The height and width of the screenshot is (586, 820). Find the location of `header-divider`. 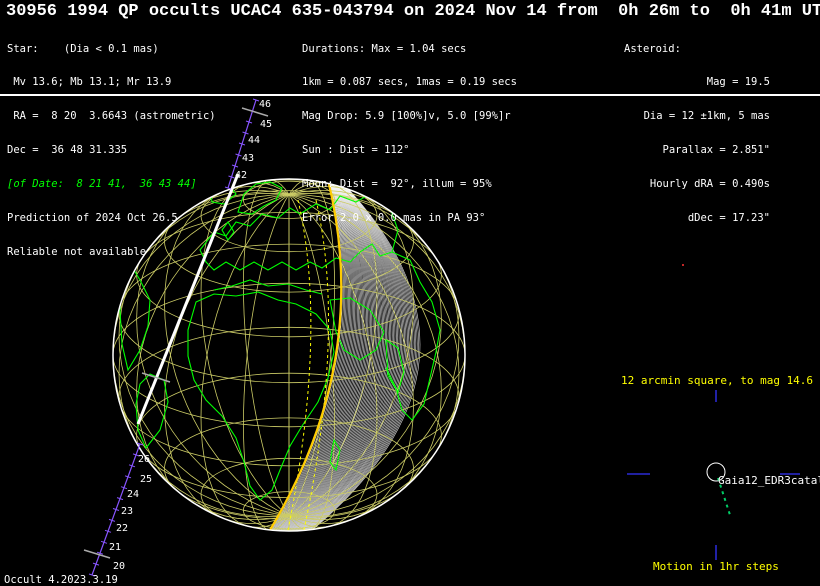

header-divider is located at coordinates (410, 95).